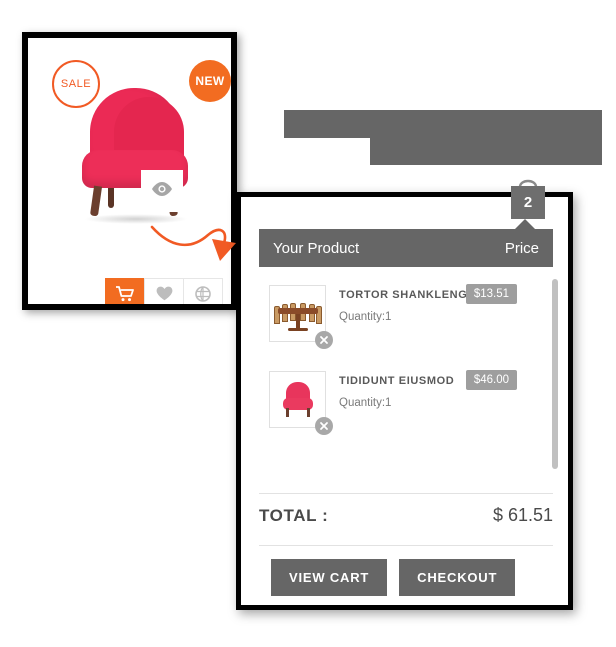  I want to click on cart-action-buttons: VIEW CART CHECKOUT, so click(393, 577).